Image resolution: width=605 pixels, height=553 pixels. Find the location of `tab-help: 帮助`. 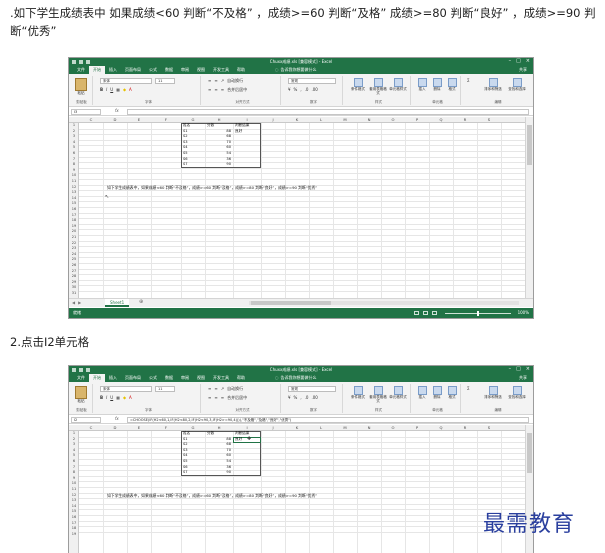

tab-help: 帮助 is located at coordinates (241, 378).